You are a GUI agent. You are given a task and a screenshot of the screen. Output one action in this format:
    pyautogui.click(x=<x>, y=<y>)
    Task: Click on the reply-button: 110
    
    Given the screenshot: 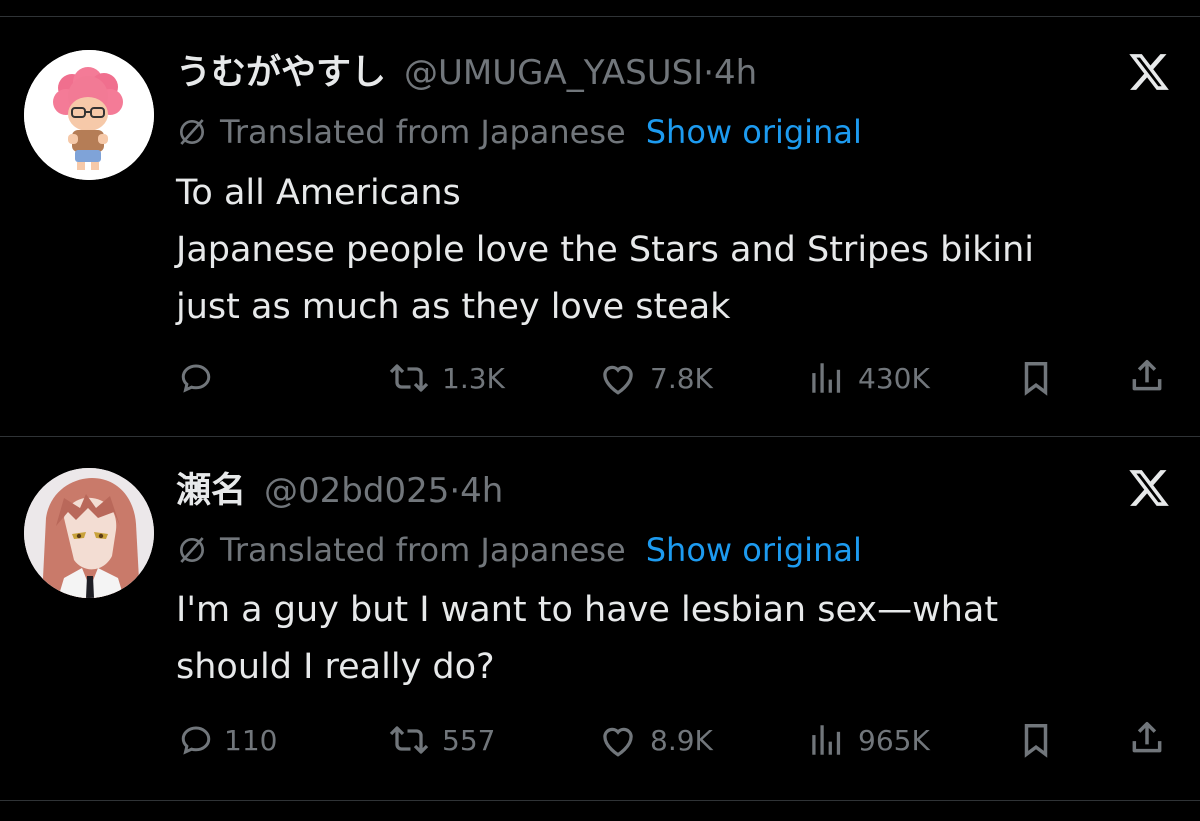 What is the action you would take?
    pyautogui.click(x=227, y=740)
    